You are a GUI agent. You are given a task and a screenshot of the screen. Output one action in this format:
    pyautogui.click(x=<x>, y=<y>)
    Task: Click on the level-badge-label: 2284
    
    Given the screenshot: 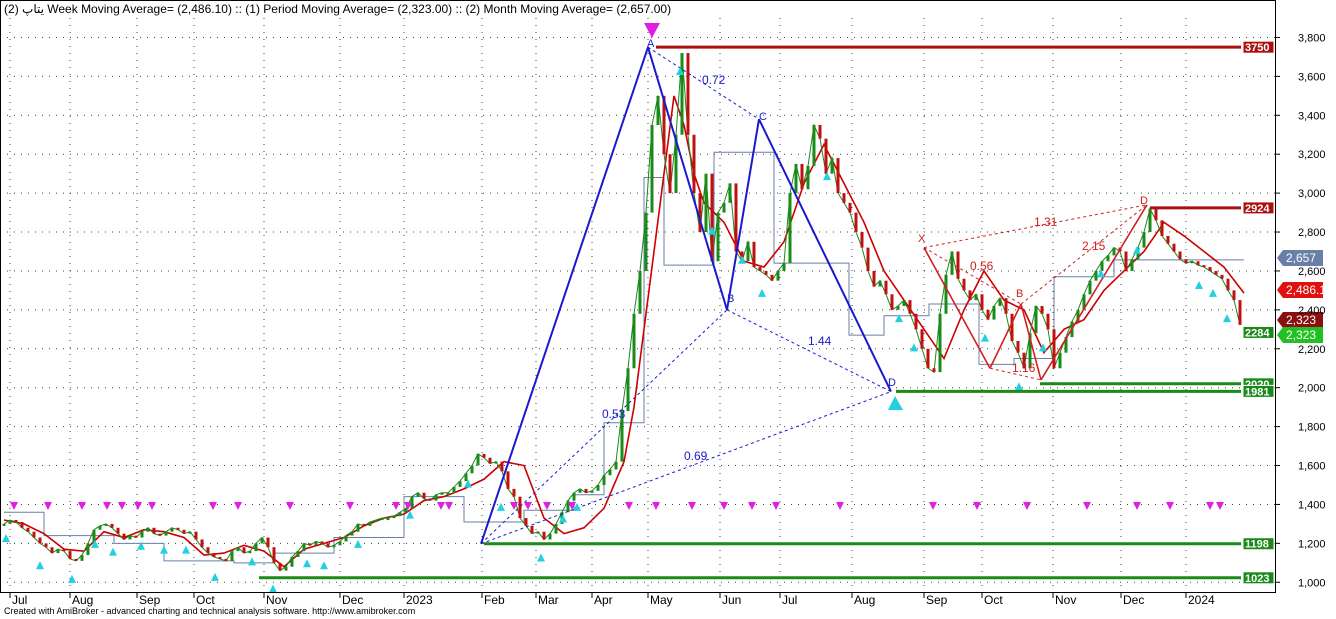 What is the action you would take?
    pyautogui.click(x=1257, y=333)
    